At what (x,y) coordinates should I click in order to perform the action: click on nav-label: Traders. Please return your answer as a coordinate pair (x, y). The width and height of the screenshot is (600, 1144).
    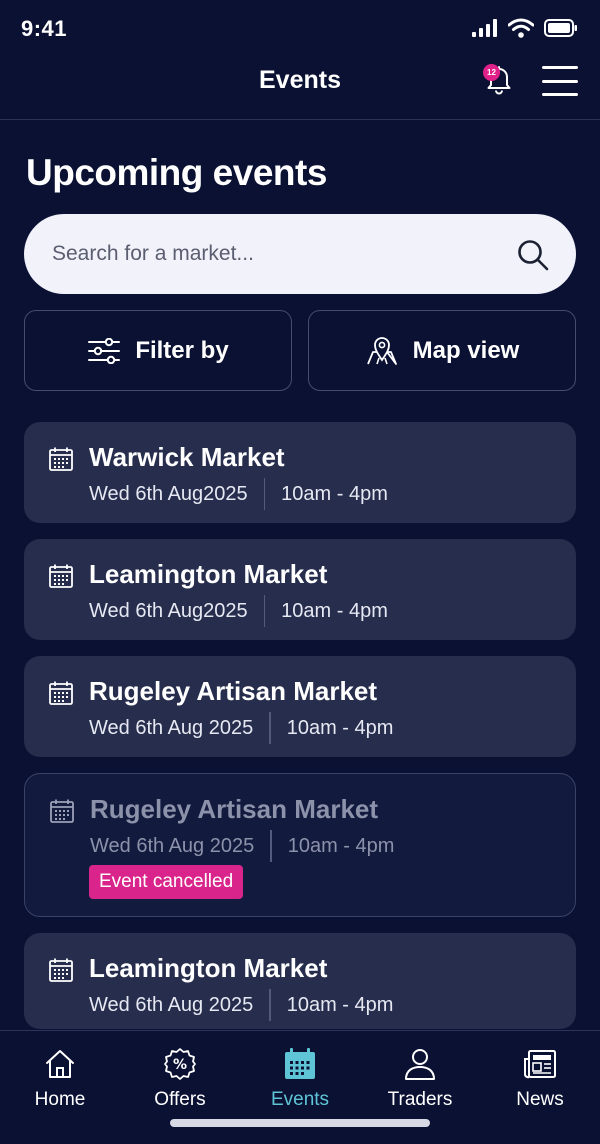
    Looking at the image, I should click on (420, 1099).